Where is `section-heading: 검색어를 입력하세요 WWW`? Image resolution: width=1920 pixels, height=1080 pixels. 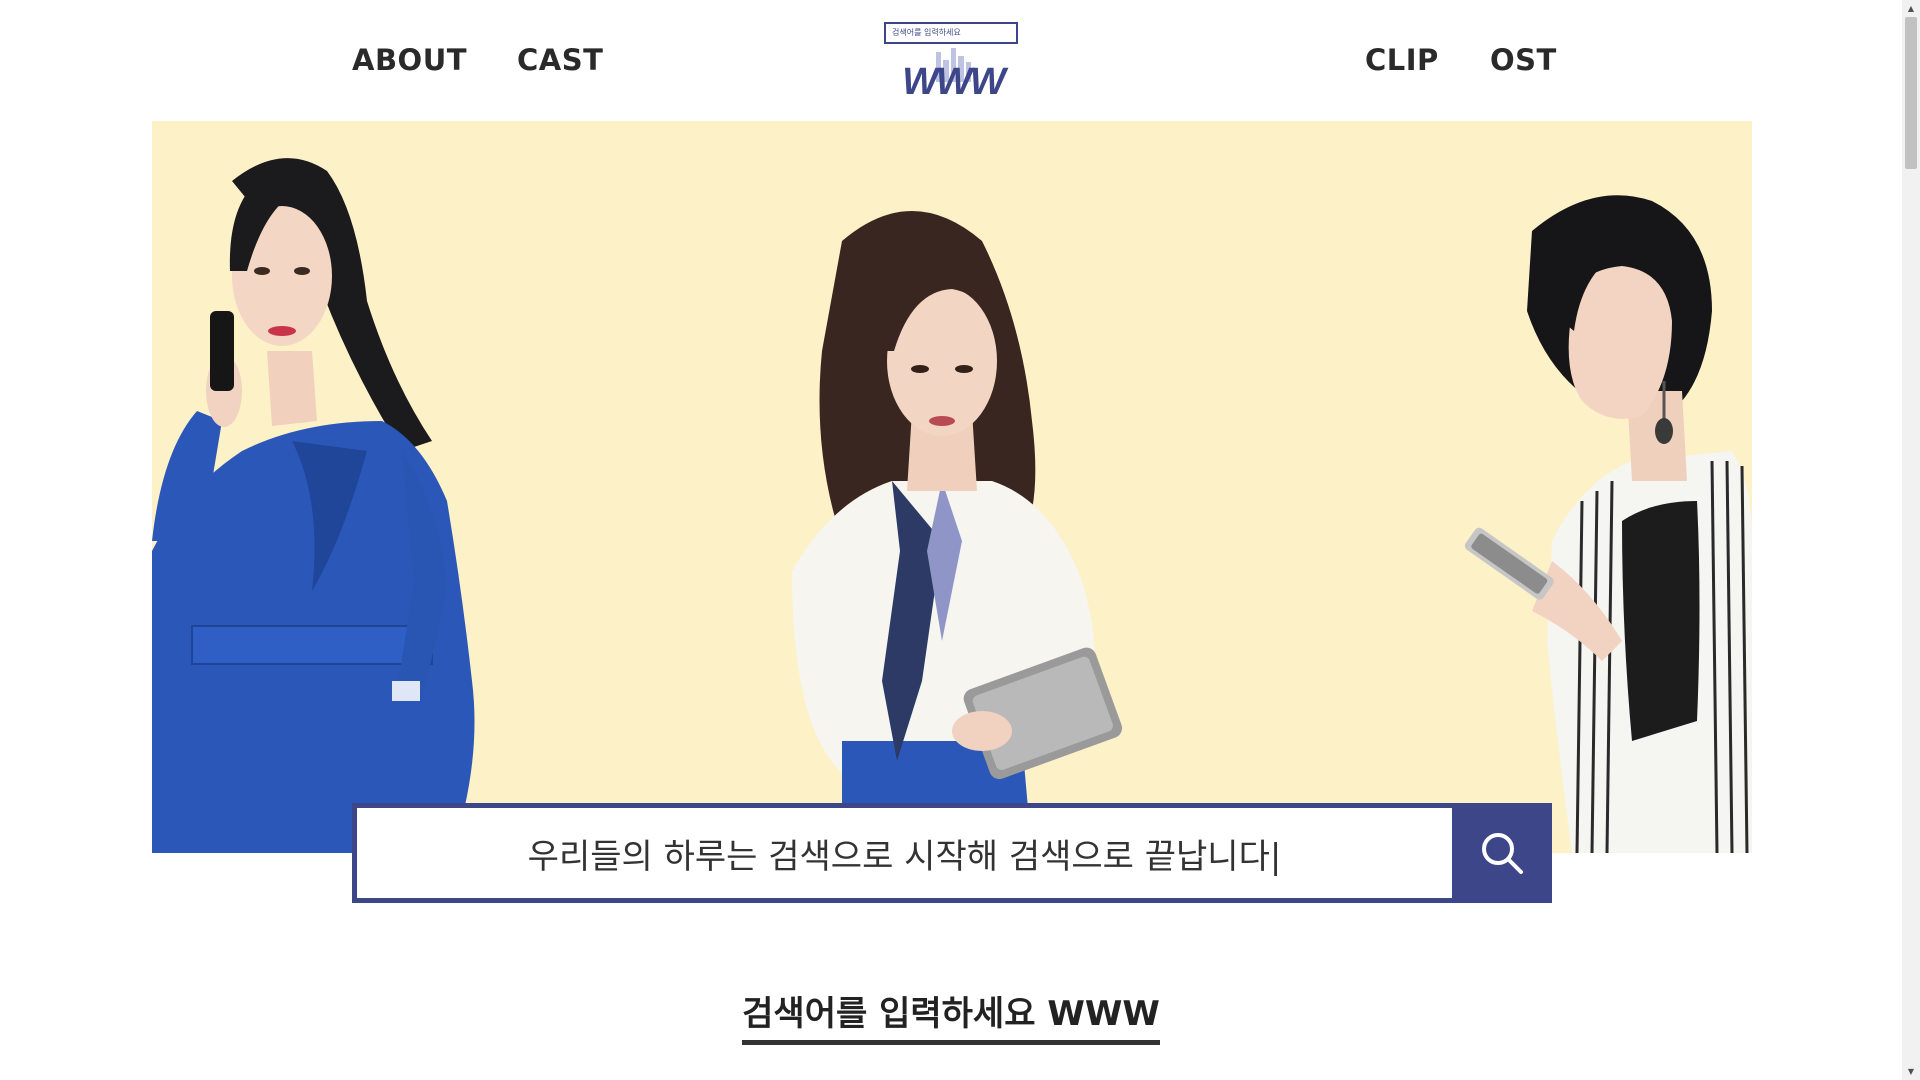 section-heading: 검색어를 입력하세요 WWW is located at coordinates (951, 1019).